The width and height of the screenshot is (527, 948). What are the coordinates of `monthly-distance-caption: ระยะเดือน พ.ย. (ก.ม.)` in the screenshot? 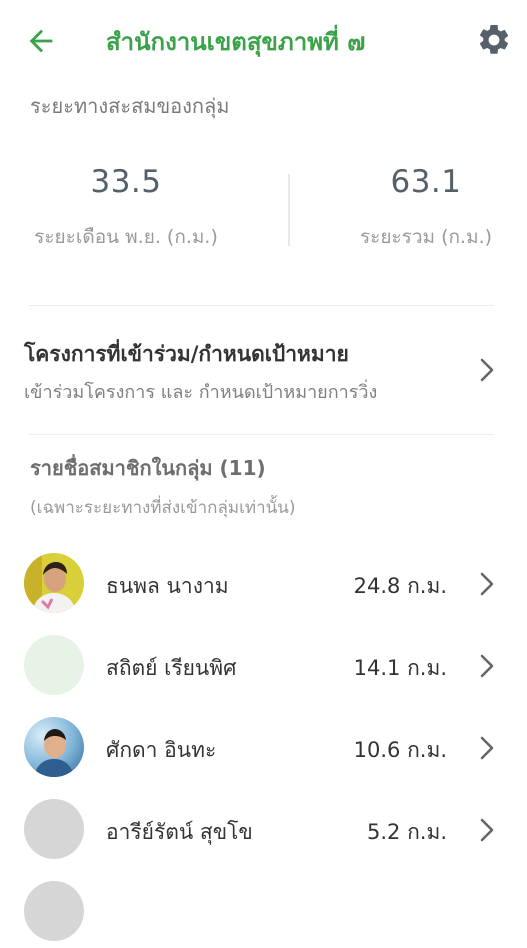 It's located at (126, 237).